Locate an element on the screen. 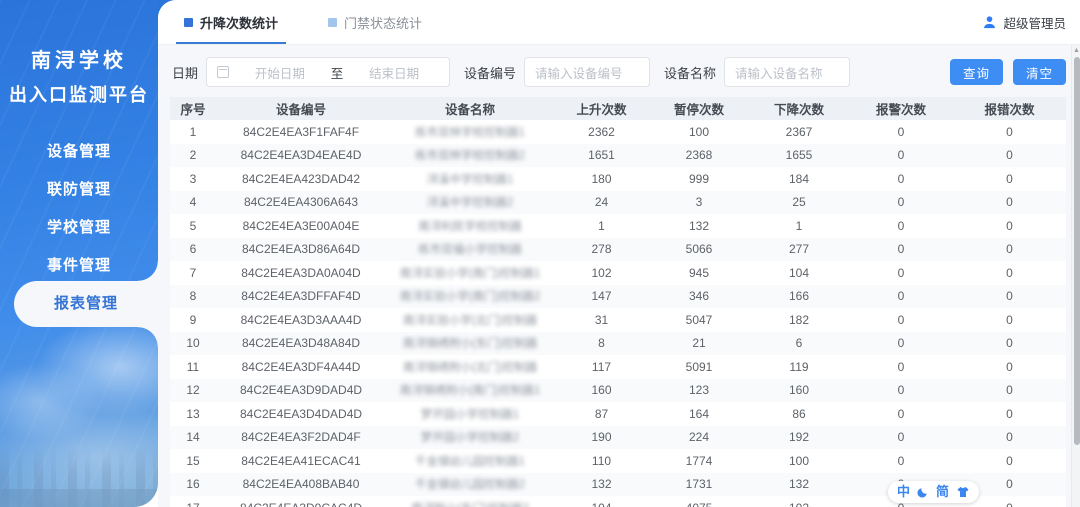 This screenshot has width=1080, height=507. device-name-placeholder: 请输入设备名称 is located at coordinates (779, 73).